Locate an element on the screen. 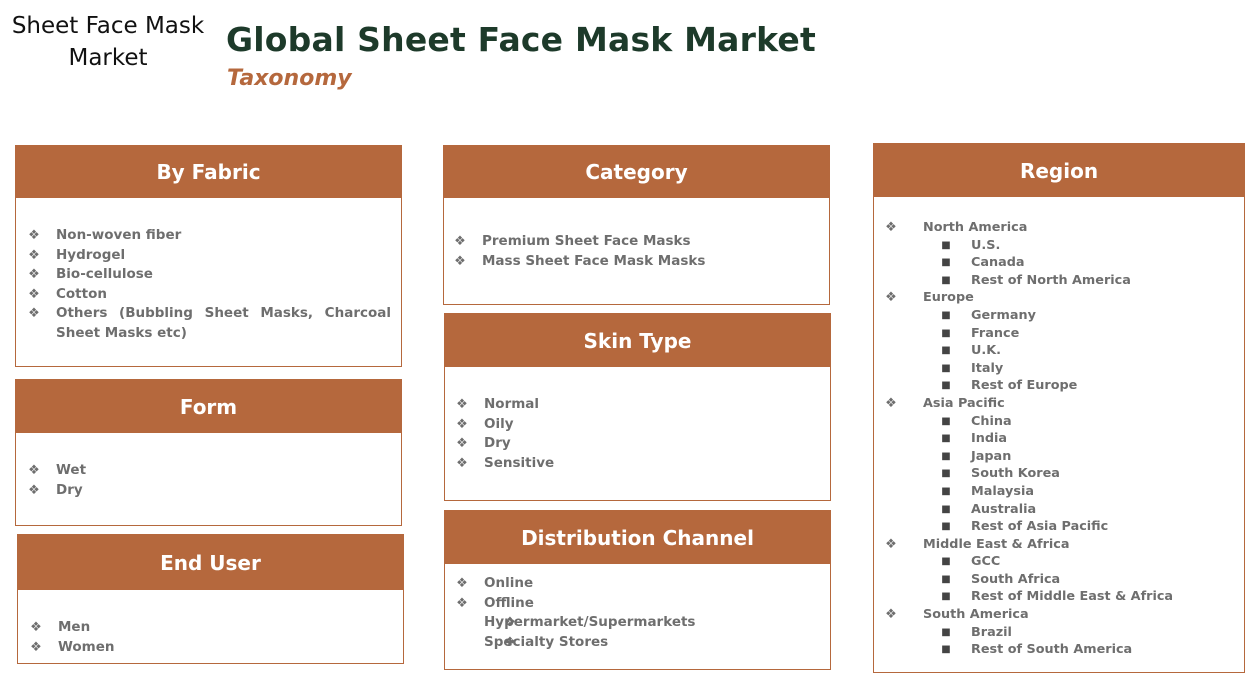 The width and height of the screenshot is (1245, 673). panel-header: Form is located at coordinates (208, 406).